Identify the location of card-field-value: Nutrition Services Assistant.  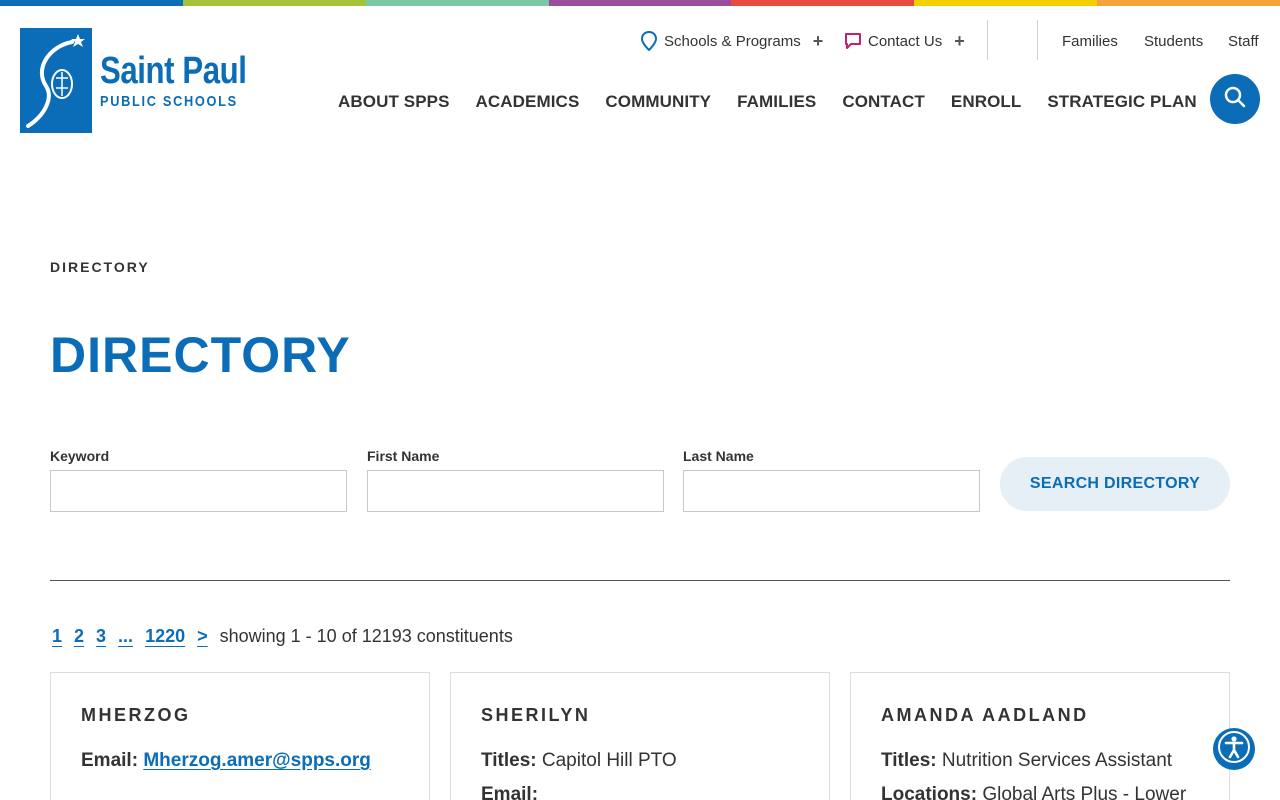
(1057, 760).